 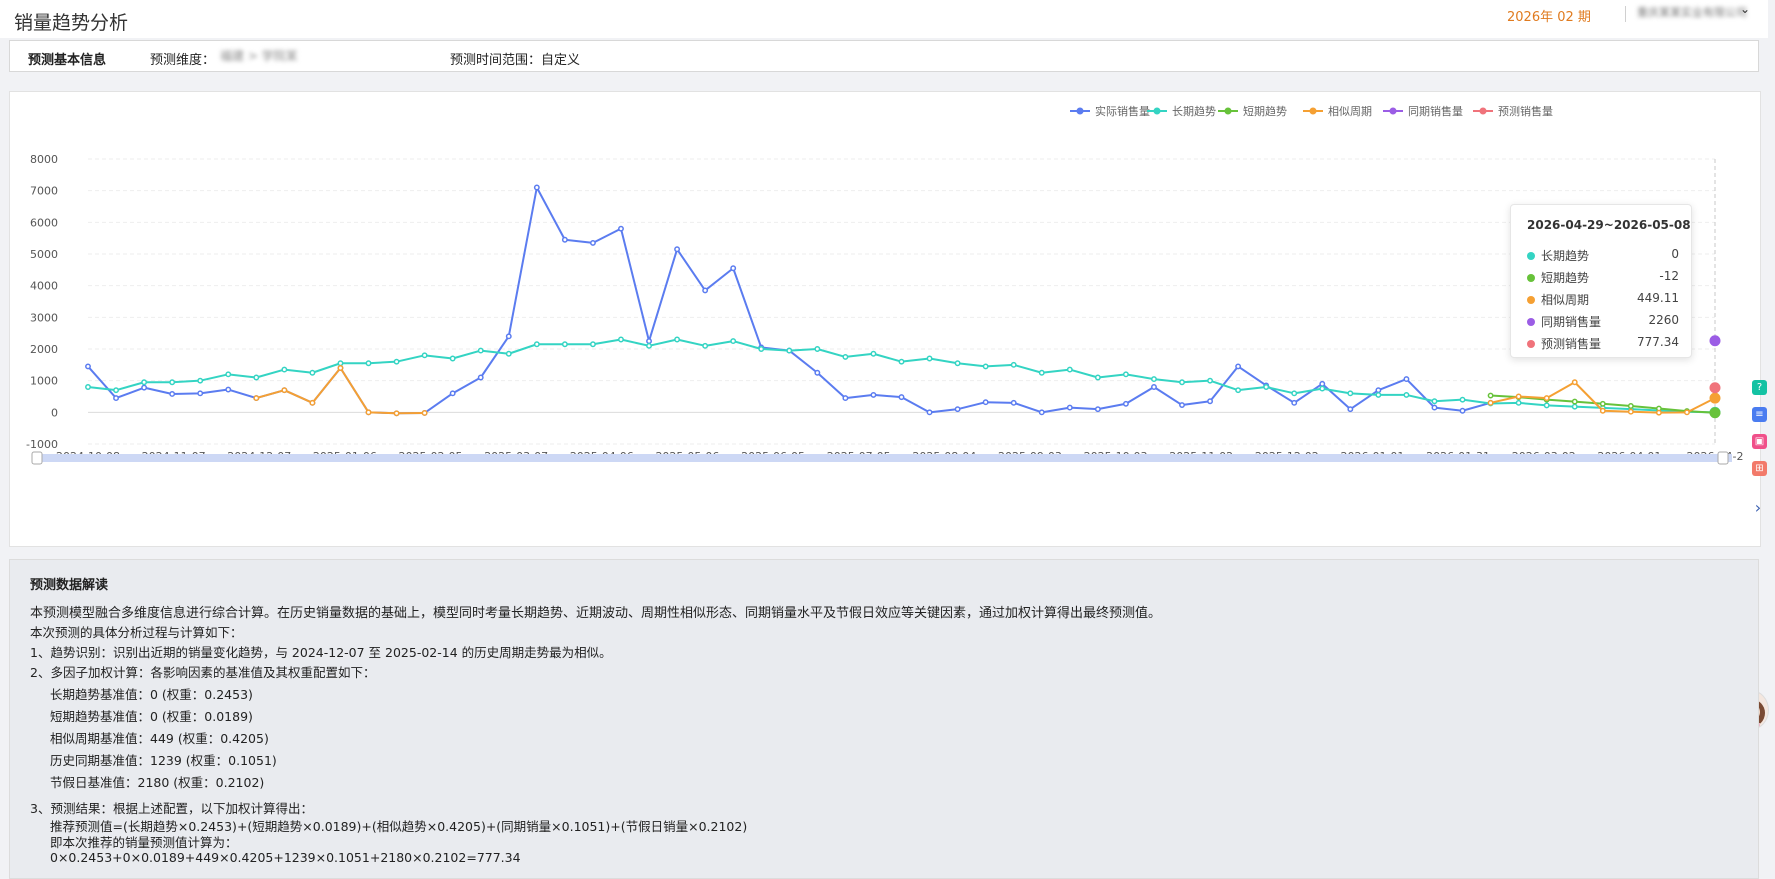 I want to click on factor-item: 长期趋势基准值：0 (权重：0.2453), so click(x=151, y=694).